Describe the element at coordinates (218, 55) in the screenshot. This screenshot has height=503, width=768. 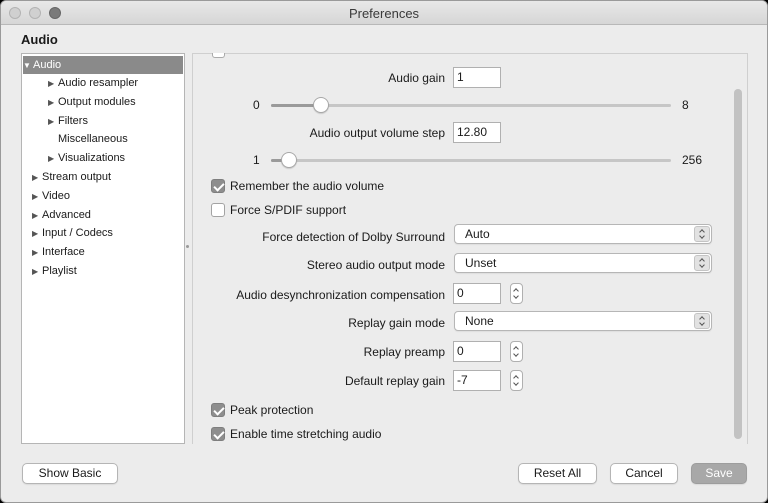
I see `clipped-checkbox` at that location.